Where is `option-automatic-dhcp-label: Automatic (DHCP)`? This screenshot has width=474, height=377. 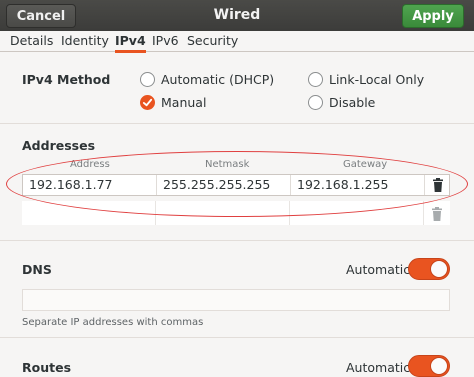 option-automatic-dhcp-label: Automatic (DHCP) is located at coordinates (218, 79).